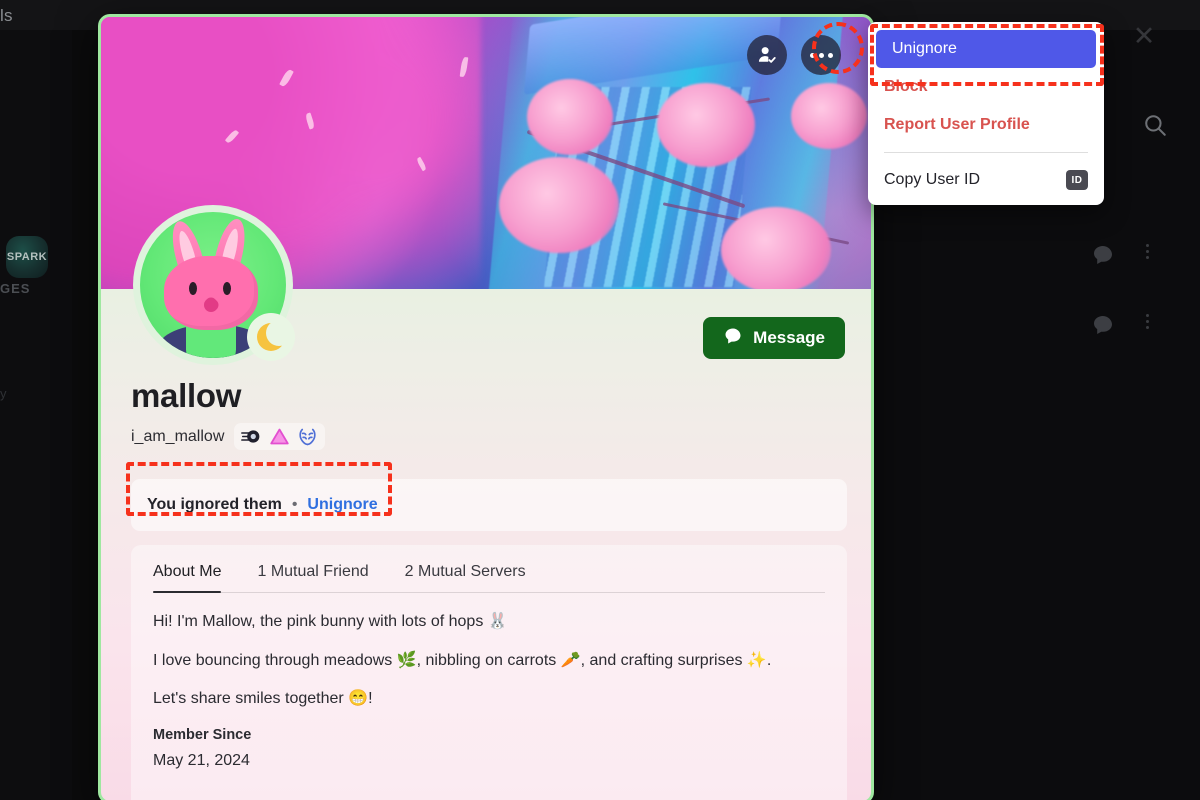 This screenshot has width=1200, height=800. Describe the element at coordinates (986, 49) in the screenshot. I see `unignore-menu-item: Unignore` at that location.